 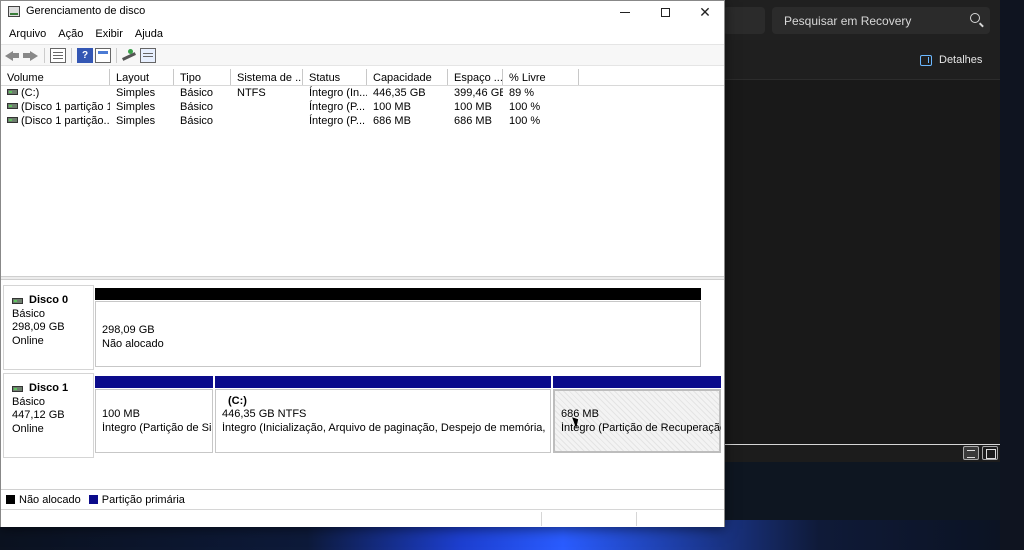 What do you see at coordinates (251, 93) in the screenshot?
I see `cell-sistema: NTFS` at bounding box center [251, 93].